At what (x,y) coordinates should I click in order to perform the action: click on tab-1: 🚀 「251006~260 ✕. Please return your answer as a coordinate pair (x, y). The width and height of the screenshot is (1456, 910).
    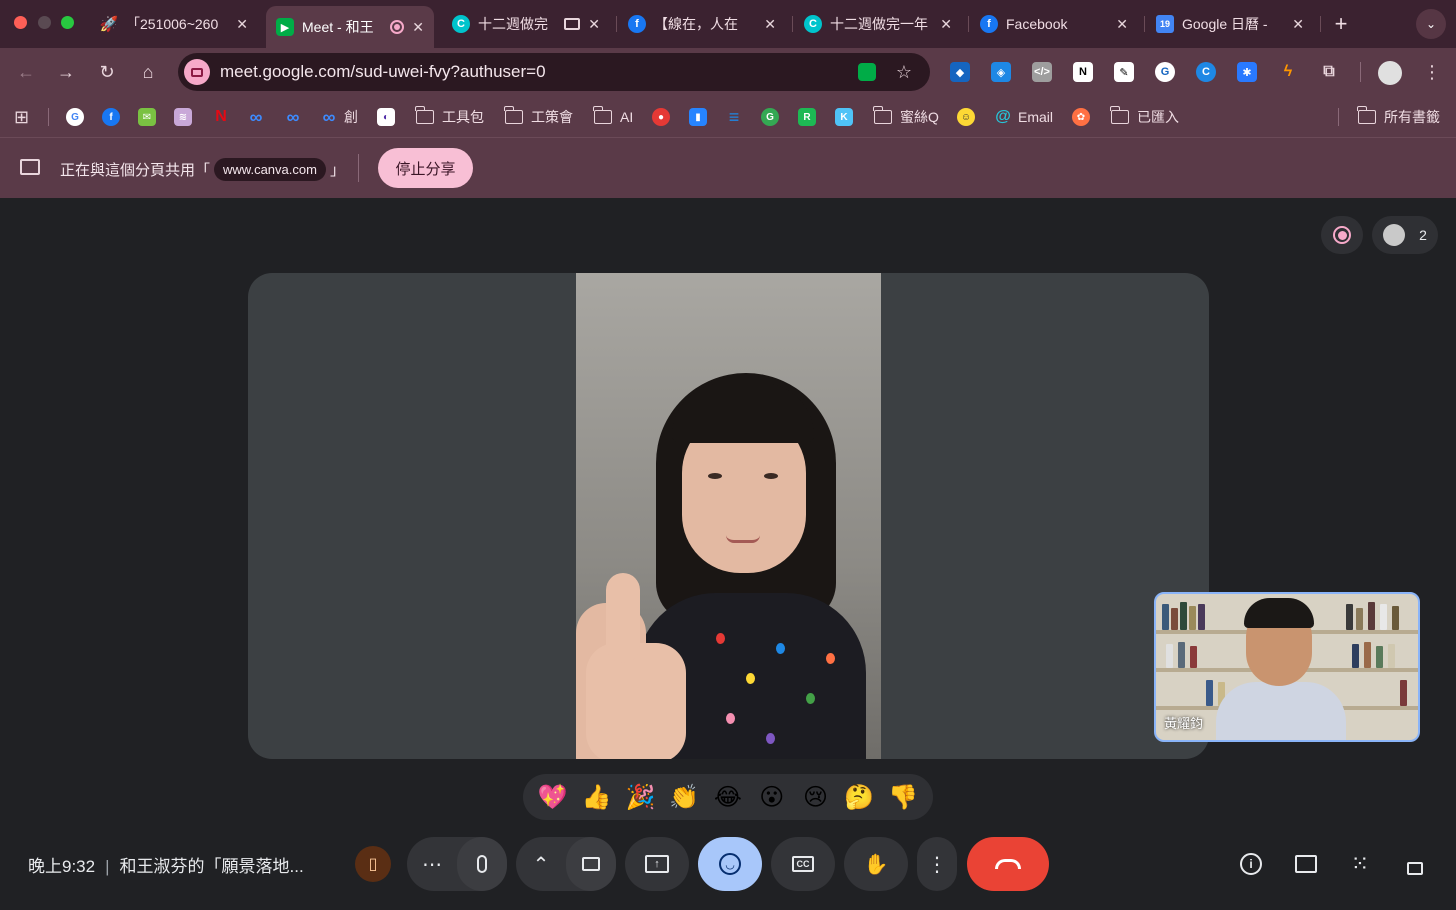
    Looking at the image, I should click on (174, 24).